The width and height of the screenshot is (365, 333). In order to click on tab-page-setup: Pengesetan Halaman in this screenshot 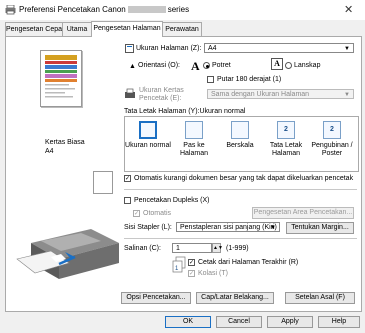, I will do `click(127, 29)`.